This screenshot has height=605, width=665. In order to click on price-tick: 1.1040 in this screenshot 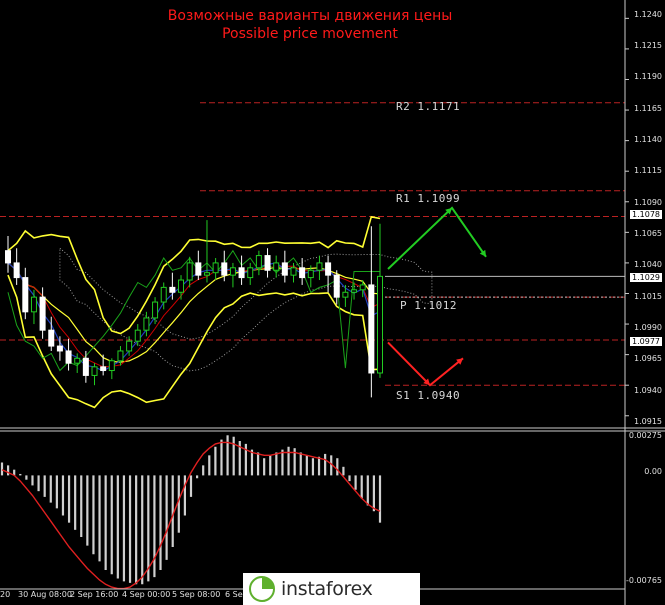, I will do `click(648, 264)`.